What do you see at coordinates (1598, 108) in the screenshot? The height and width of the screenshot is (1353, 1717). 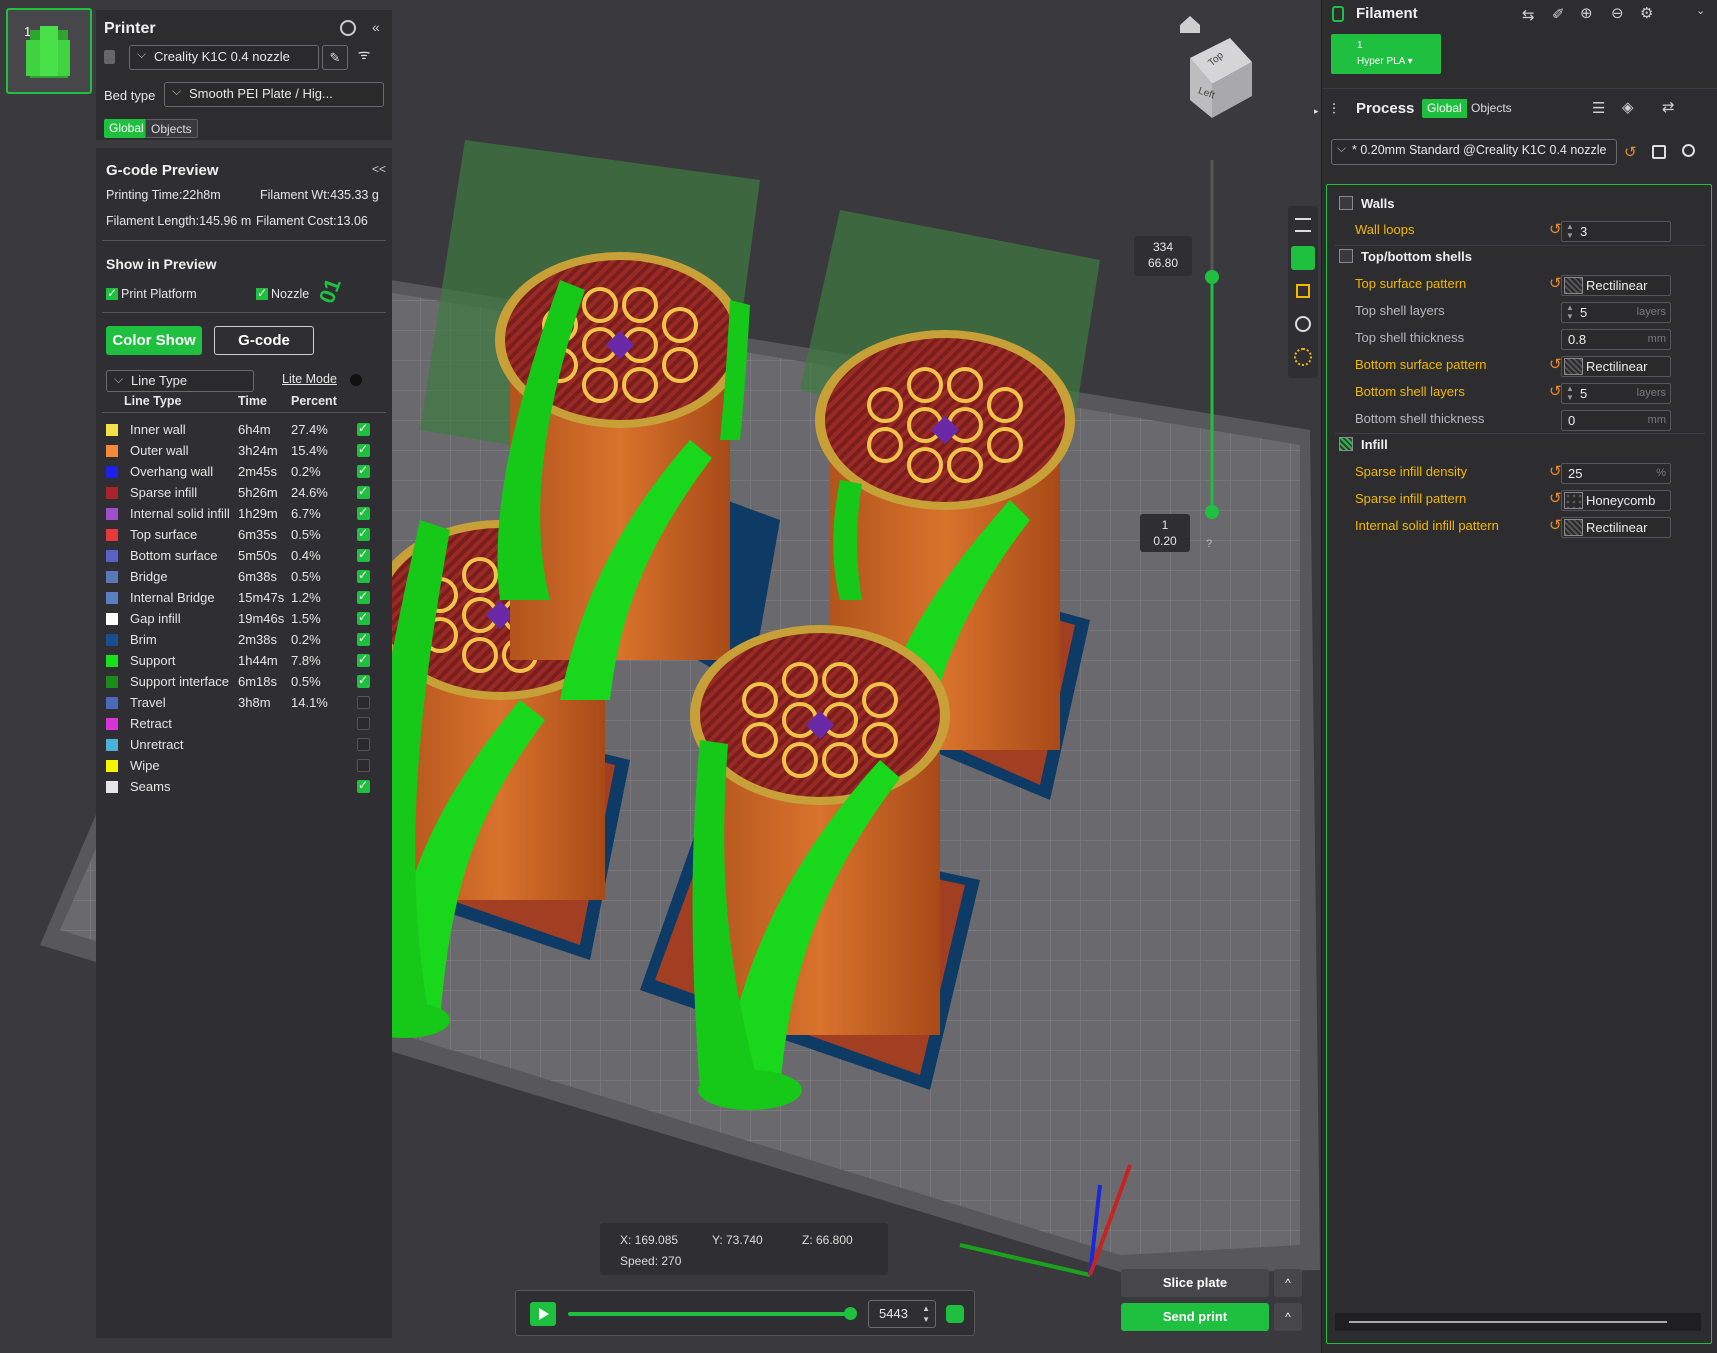 I see `list-view-icon: ☰` at bounding box center [1598, 108].